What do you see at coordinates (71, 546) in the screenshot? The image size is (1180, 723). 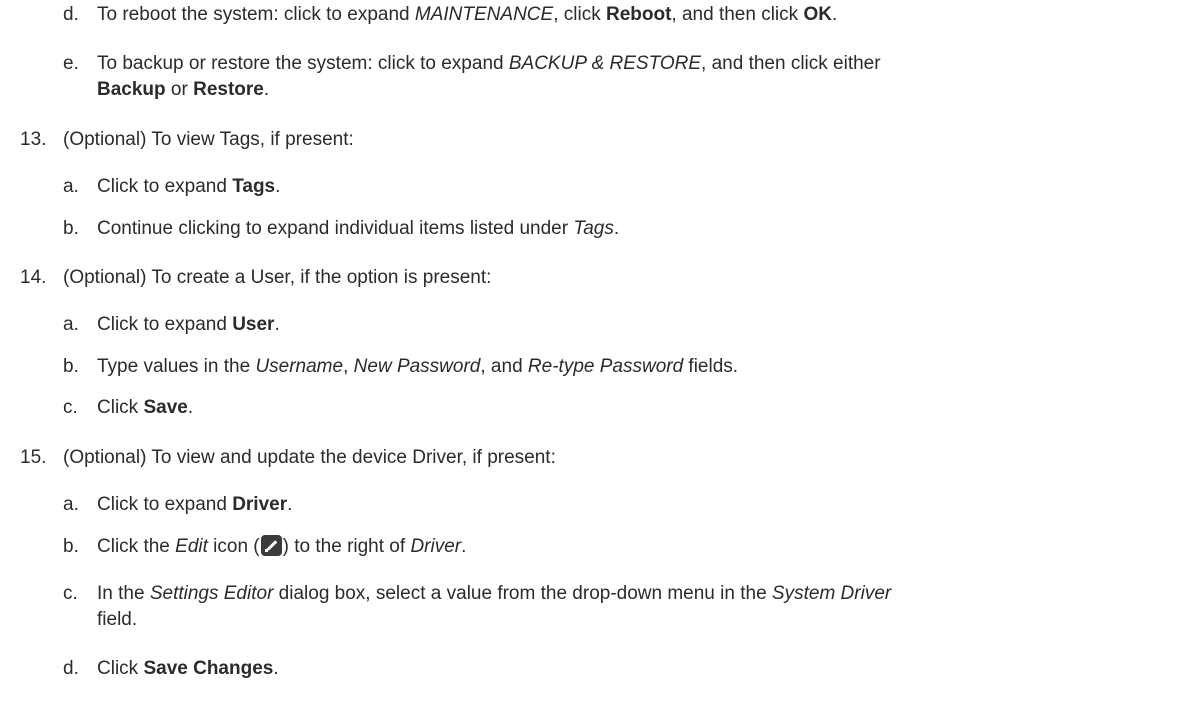 I see `step-15b-label: b.` at bounding box center [71, 546].